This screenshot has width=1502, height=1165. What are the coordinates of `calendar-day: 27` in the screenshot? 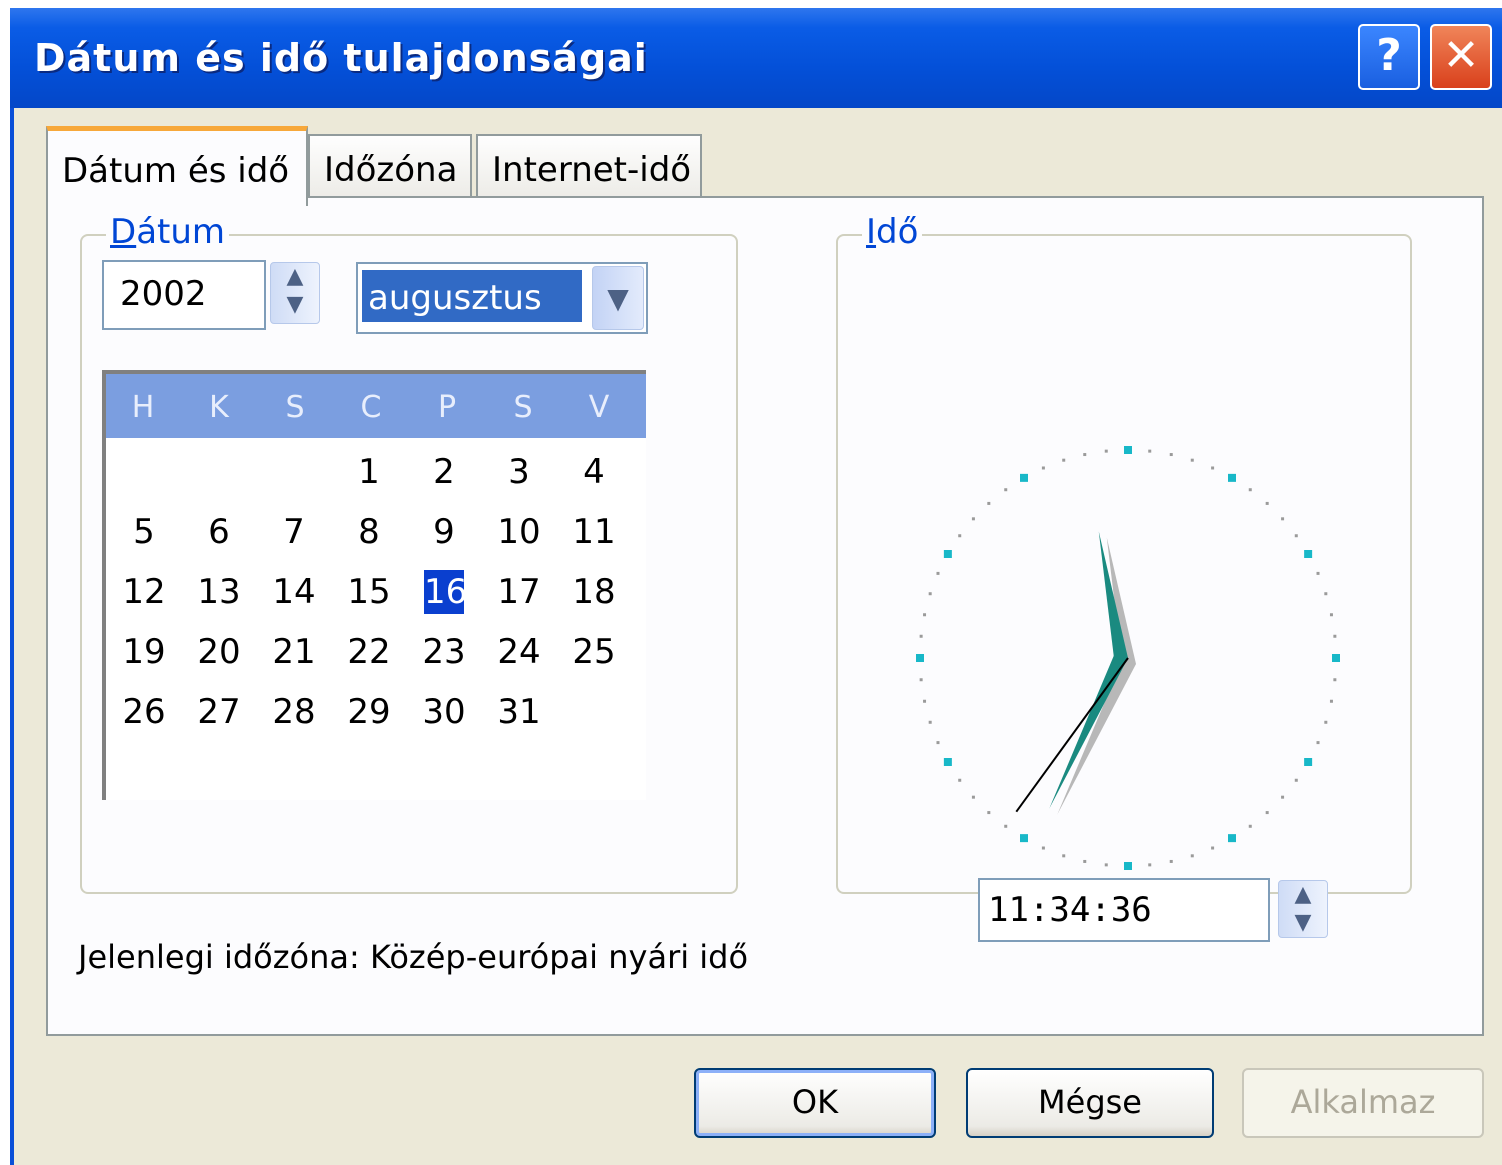 It's located at (219, 712).